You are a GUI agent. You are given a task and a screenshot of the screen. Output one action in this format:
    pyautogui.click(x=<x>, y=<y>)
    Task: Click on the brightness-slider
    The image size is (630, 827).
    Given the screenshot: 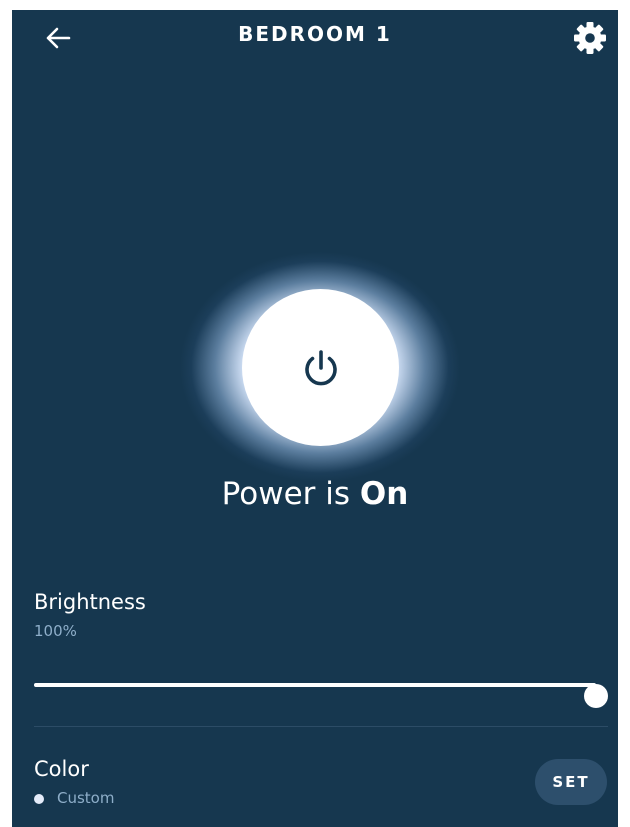 What is the action you would take?
    pyautogui.click(x=321, y=690)
    